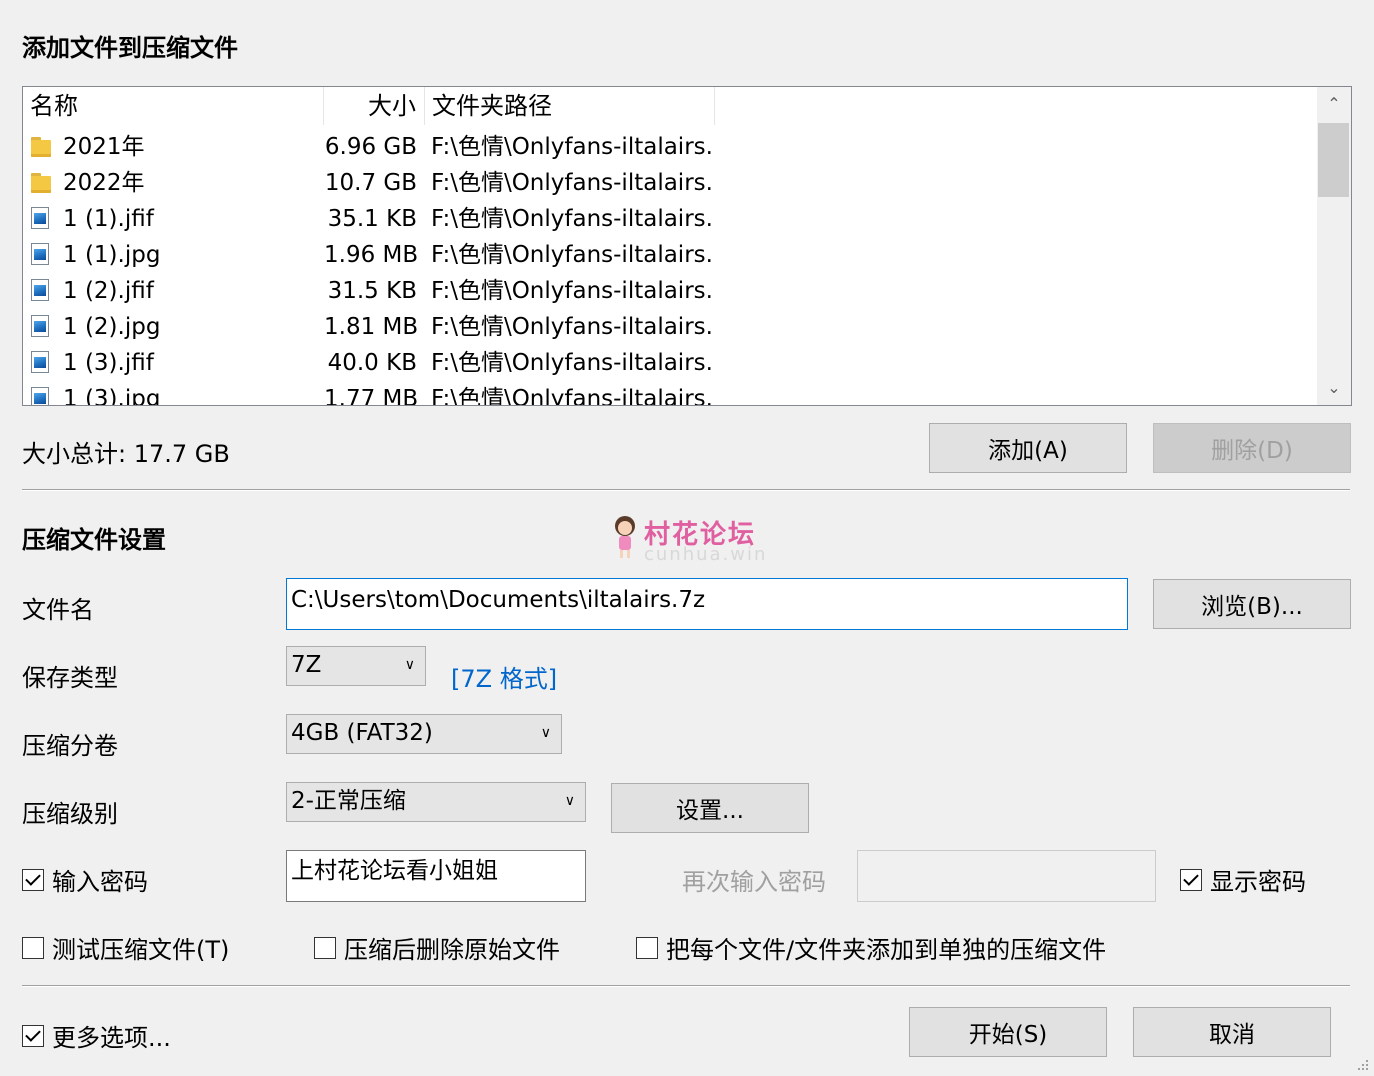 The image size is (1374, 1076). What do you see at coordinates (1333, 160) in the screenshot?
I see `scroll-thumb` at bounding box center [1333, 160].